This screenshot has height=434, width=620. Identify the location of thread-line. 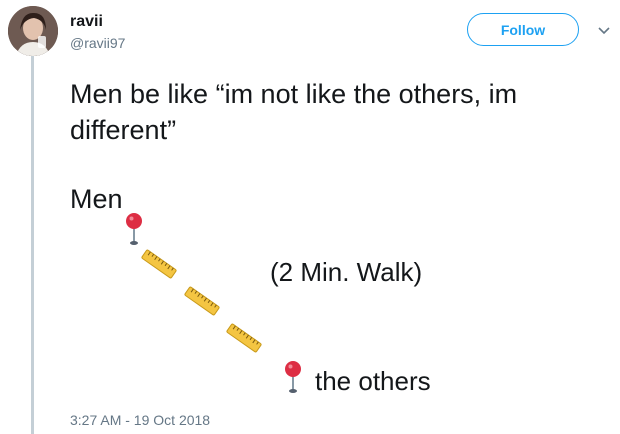
(32, 245).